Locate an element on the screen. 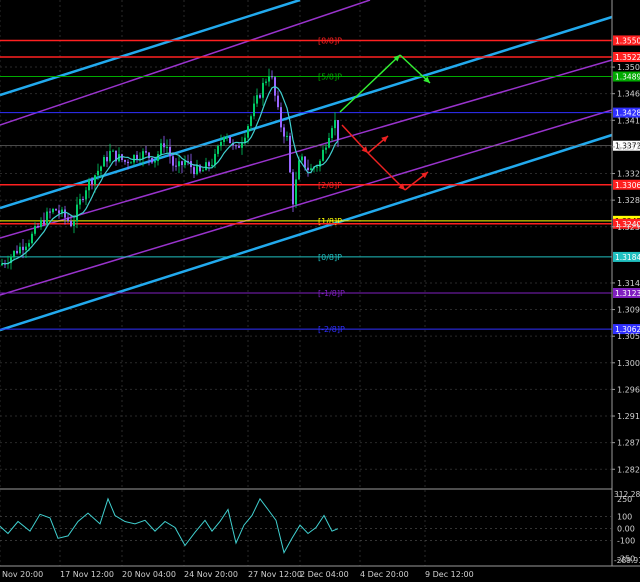 Image resolution: width=640 pixels, height=582 pixels. price-tick-label: 1.2960 is located at coordinates (628, 389).